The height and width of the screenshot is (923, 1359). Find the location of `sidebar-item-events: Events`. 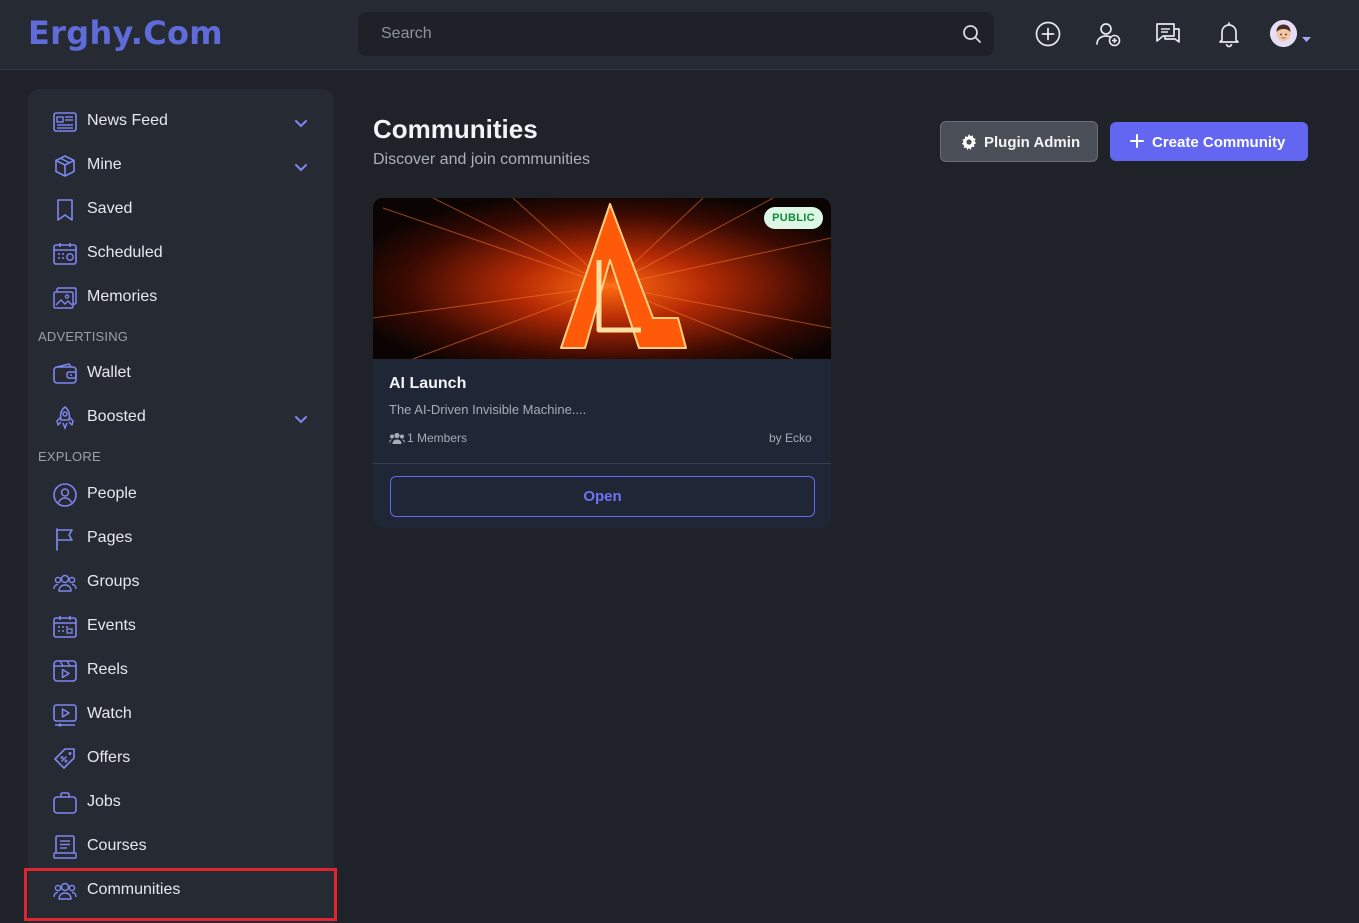

sidebar-item-events: Events is located at coordinates (181, 626).